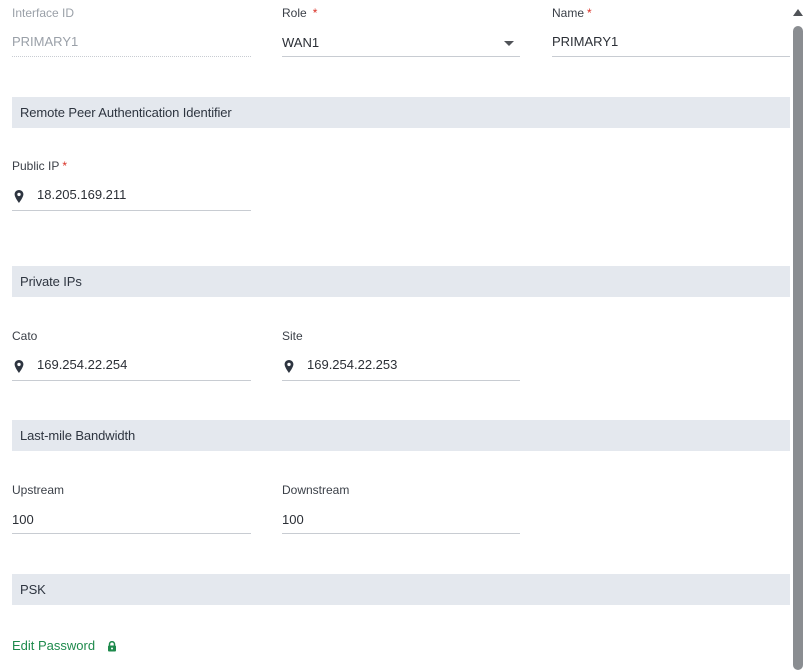 The image size is (805, 670). Describe the element at coordinates (131, 533) in the screenshot. I see `upstream-underline` at that location.